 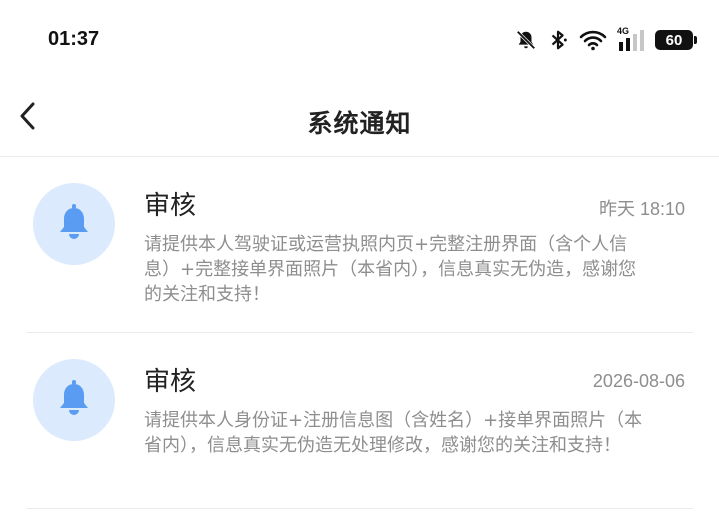 I want to click on wifi-icon, so click(x=593, y=40).